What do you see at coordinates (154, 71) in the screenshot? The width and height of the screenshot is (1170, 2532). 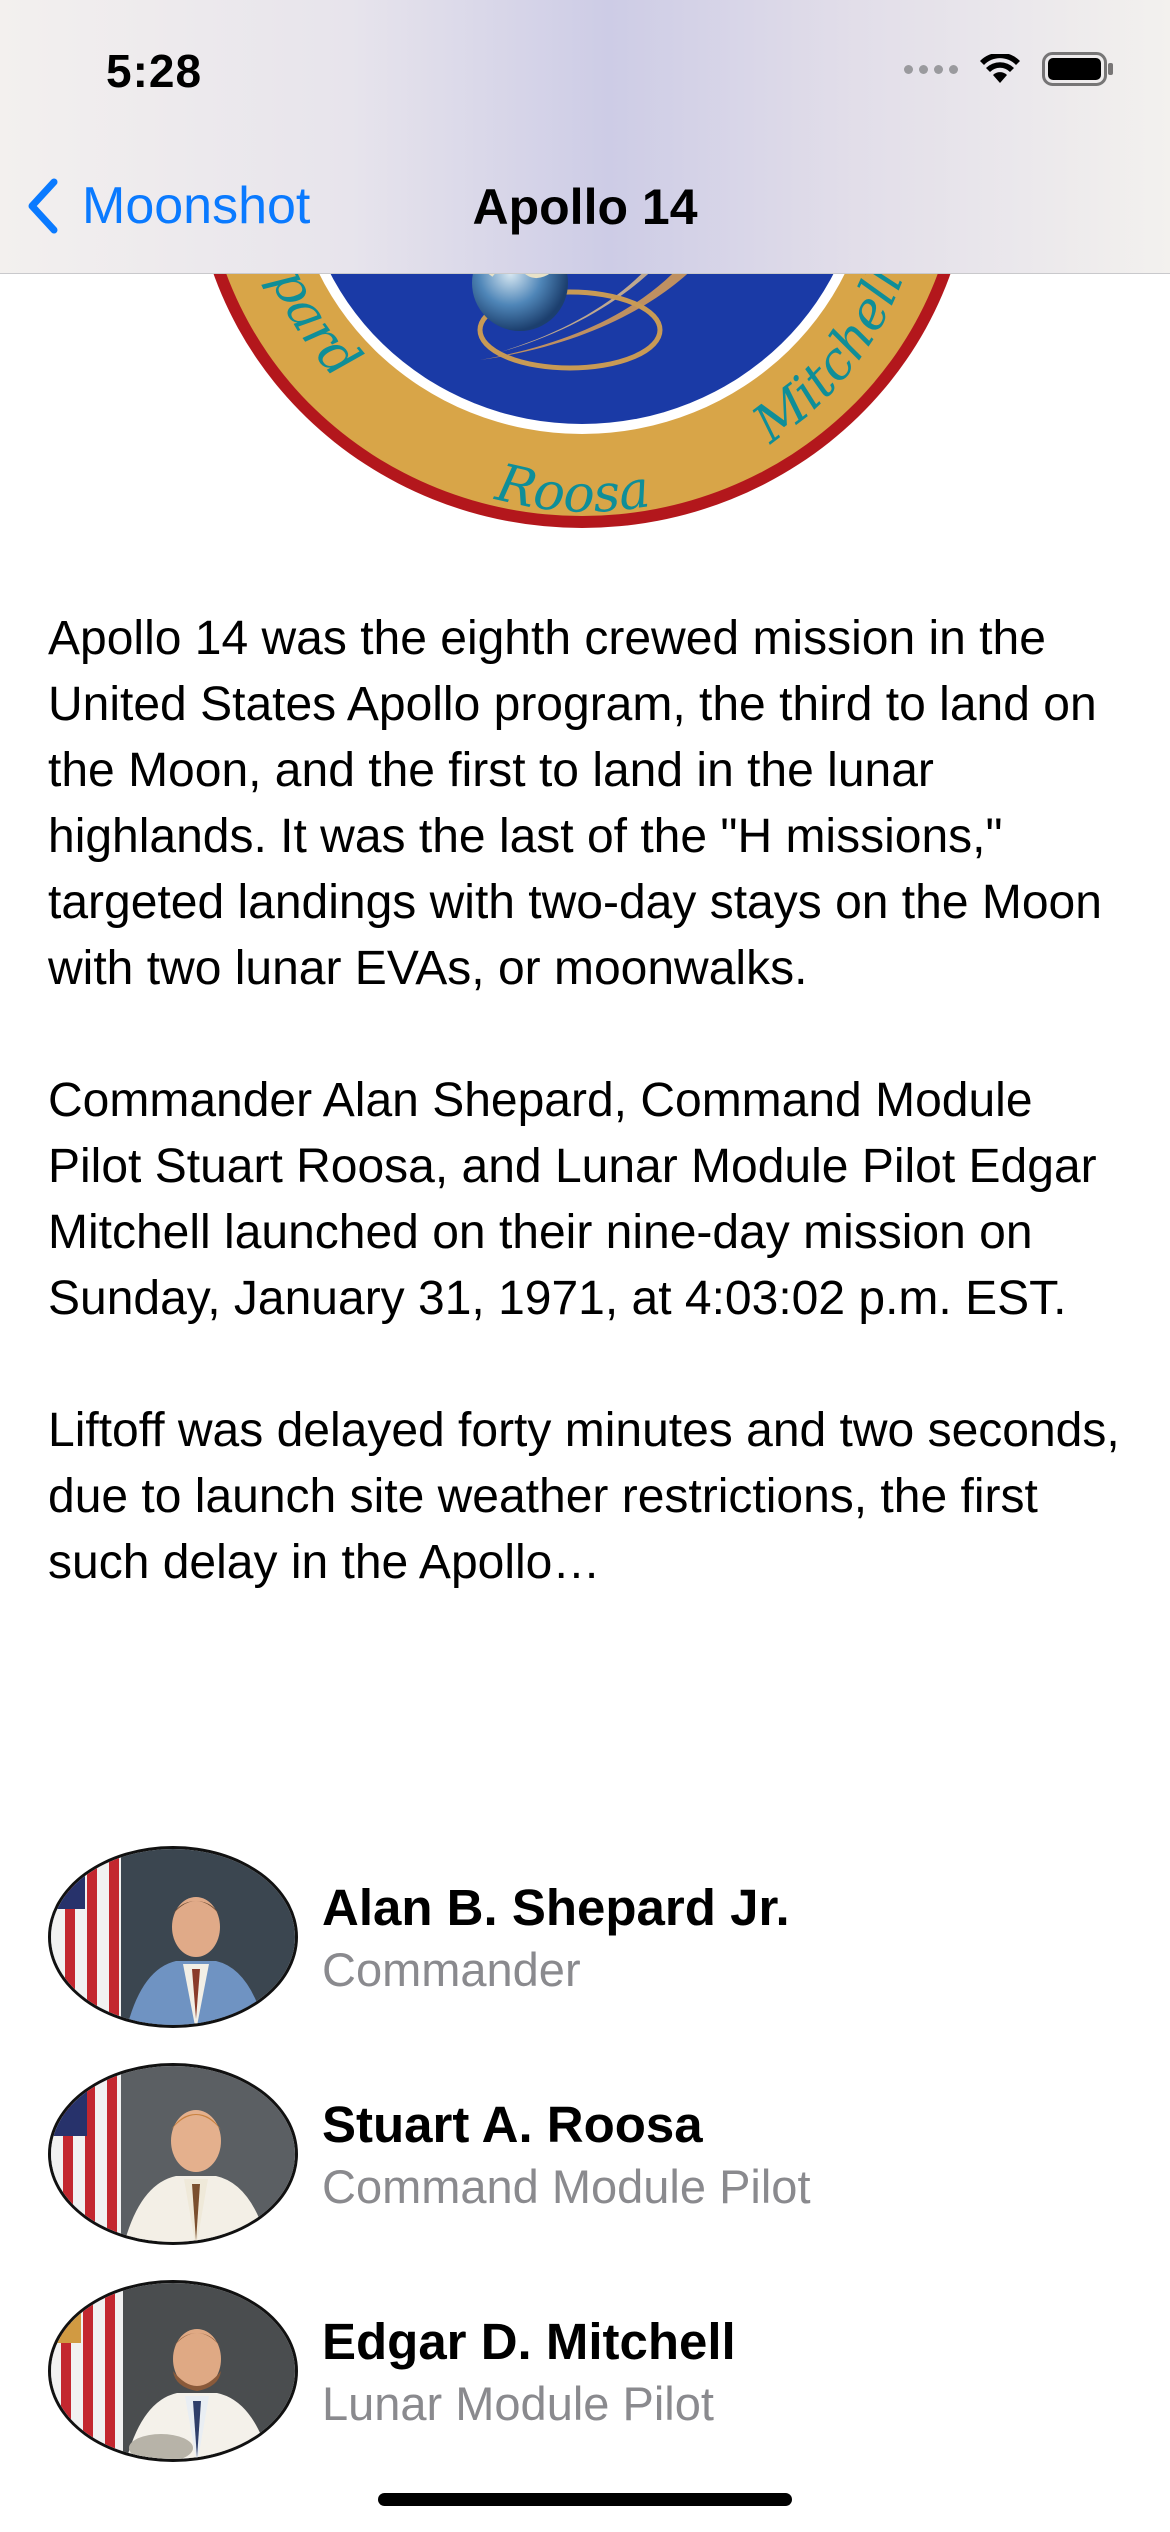 I see `status-time: 5:28` at bounding box center [154, 71].